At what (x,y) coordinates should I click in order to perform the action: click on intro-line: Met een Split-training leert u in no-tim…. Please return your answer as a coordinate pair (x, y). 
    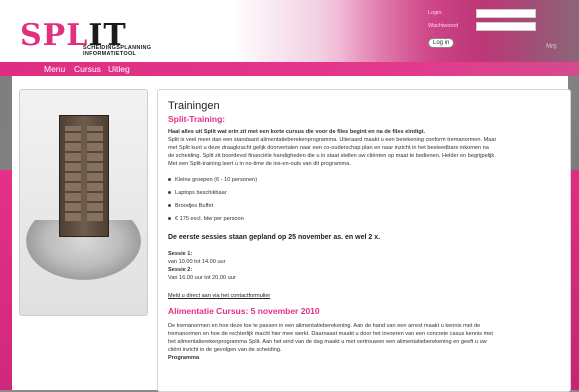
    Looking at the image, I should click on (259, 164).